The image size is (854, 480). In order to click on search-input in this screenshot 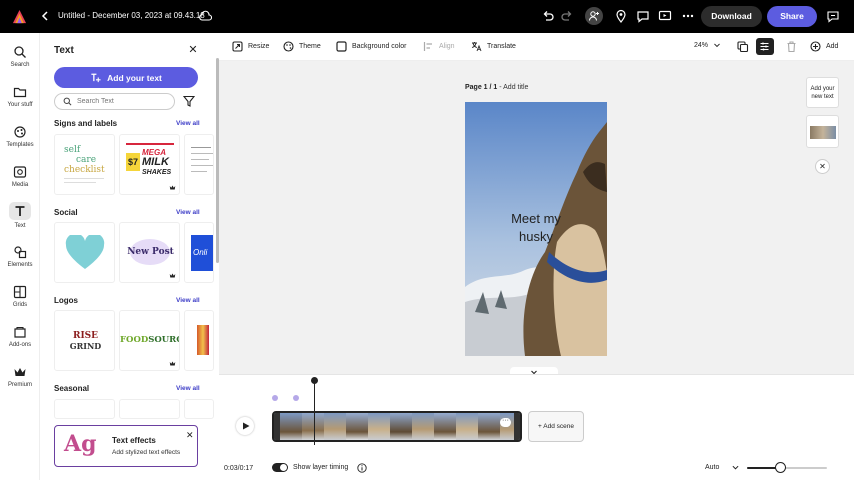, I will do `click(124, 101)`.